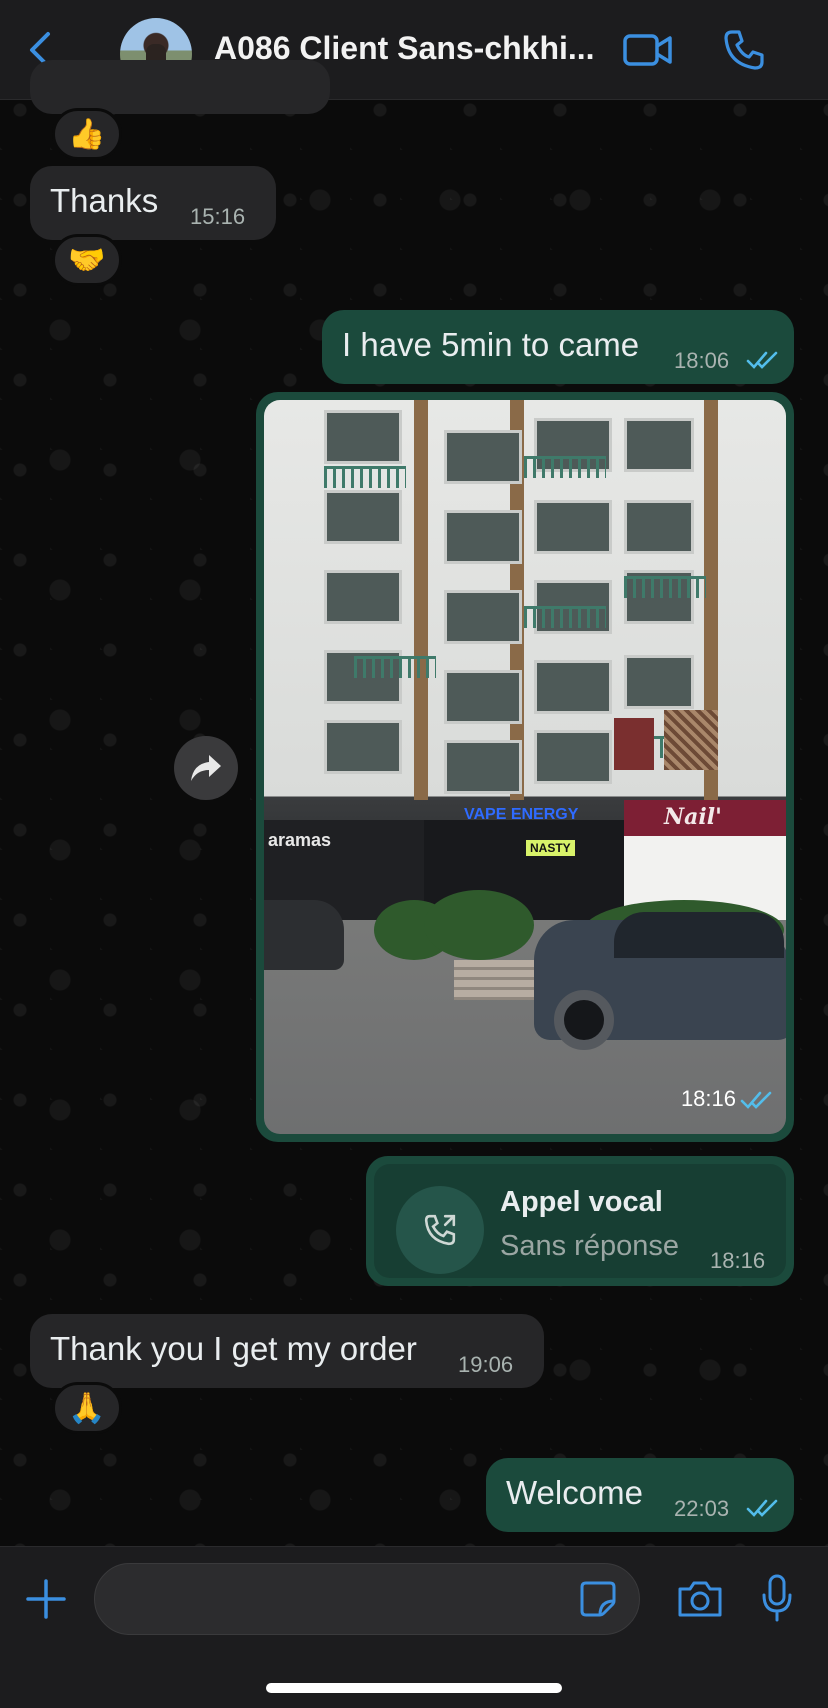 The height and width of the screenshot is (1708, 828). Describe the element at coordinates (367, 1599) in the screenshot. I see `message-input` at that location.